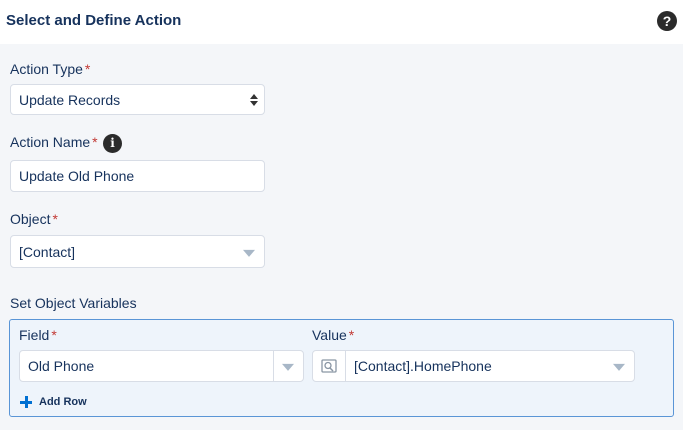 This screenshot has width=683, height=430. What do you see at coordinates (50, 142) in the screenshot?
I see `action-name-label-text: Action Name` at bounding box center [50, 142].